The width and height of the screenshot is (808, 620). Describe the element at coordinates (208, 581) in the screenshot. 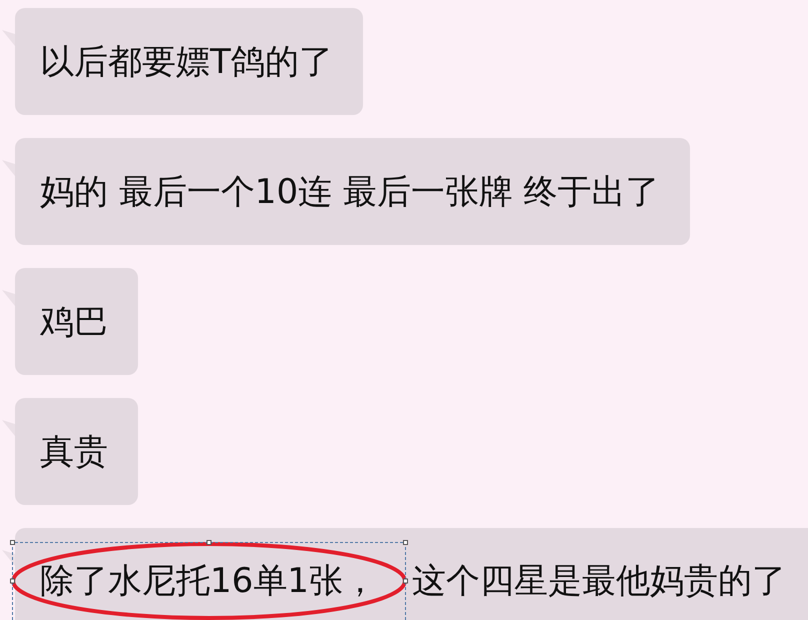

I see `message-text: 除了水尼托16单1张，` at that location.